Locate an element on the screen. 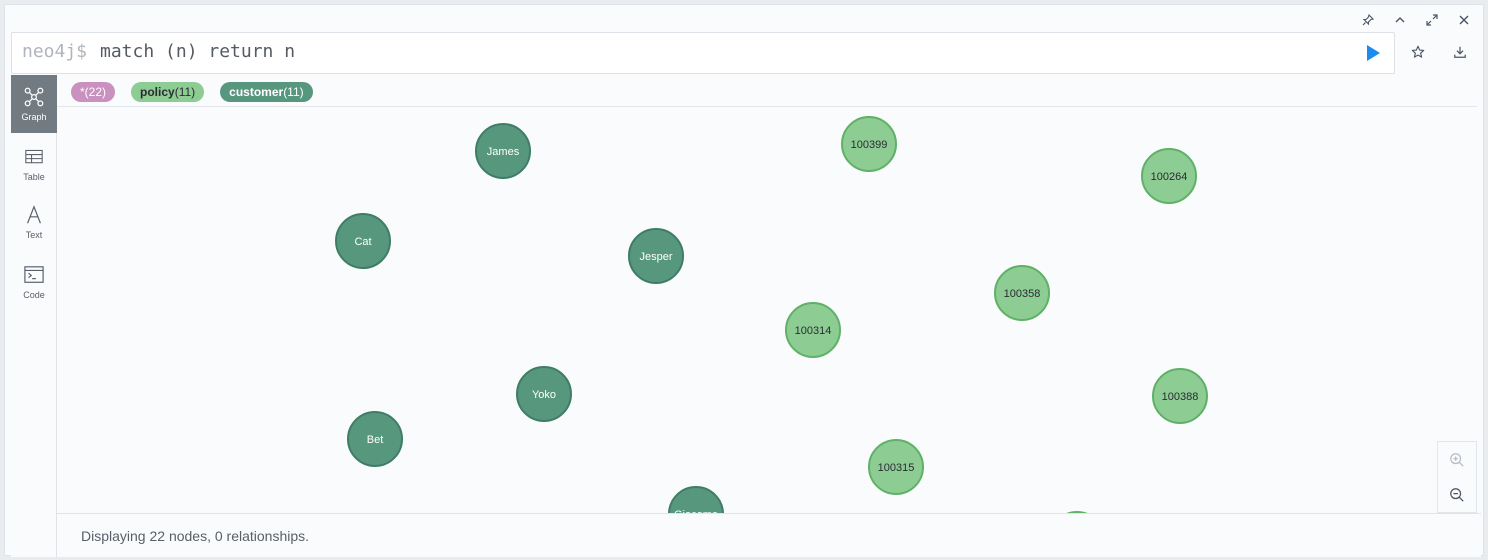  close-icon is located at coordinates (1464, 20).